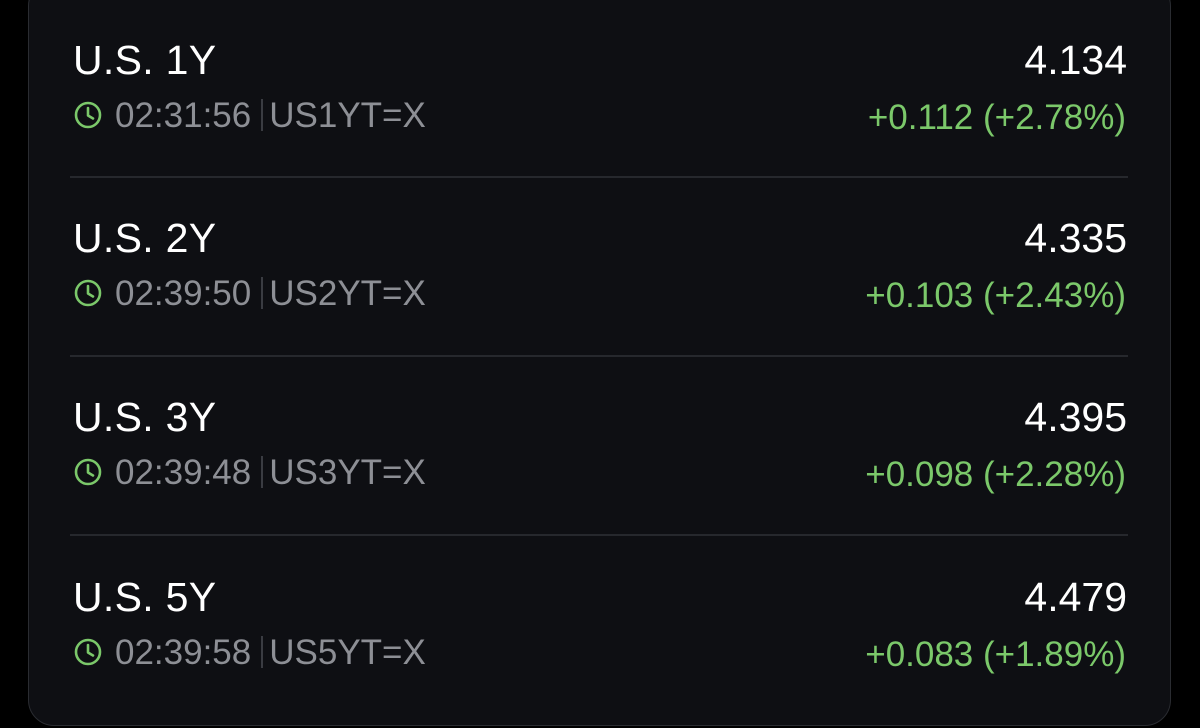 This screenshot has height=728, width=1200. Describe the element at coordinates (347, 293) in the screenshot. I see `quote-symbol: US2YT=X` at that location.